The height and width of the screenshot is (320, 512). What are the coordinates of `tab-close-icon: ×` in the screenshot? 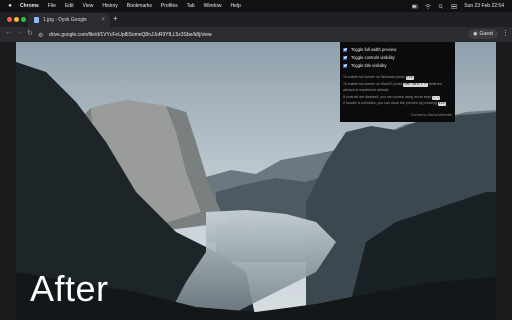 It's located at (103, 20).